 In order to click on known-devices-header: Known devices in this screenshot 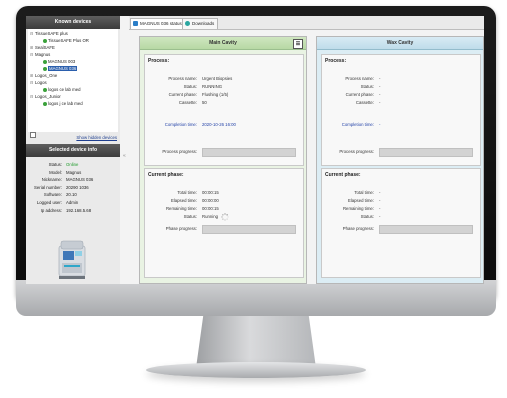, I will do `click(73, 22)`.